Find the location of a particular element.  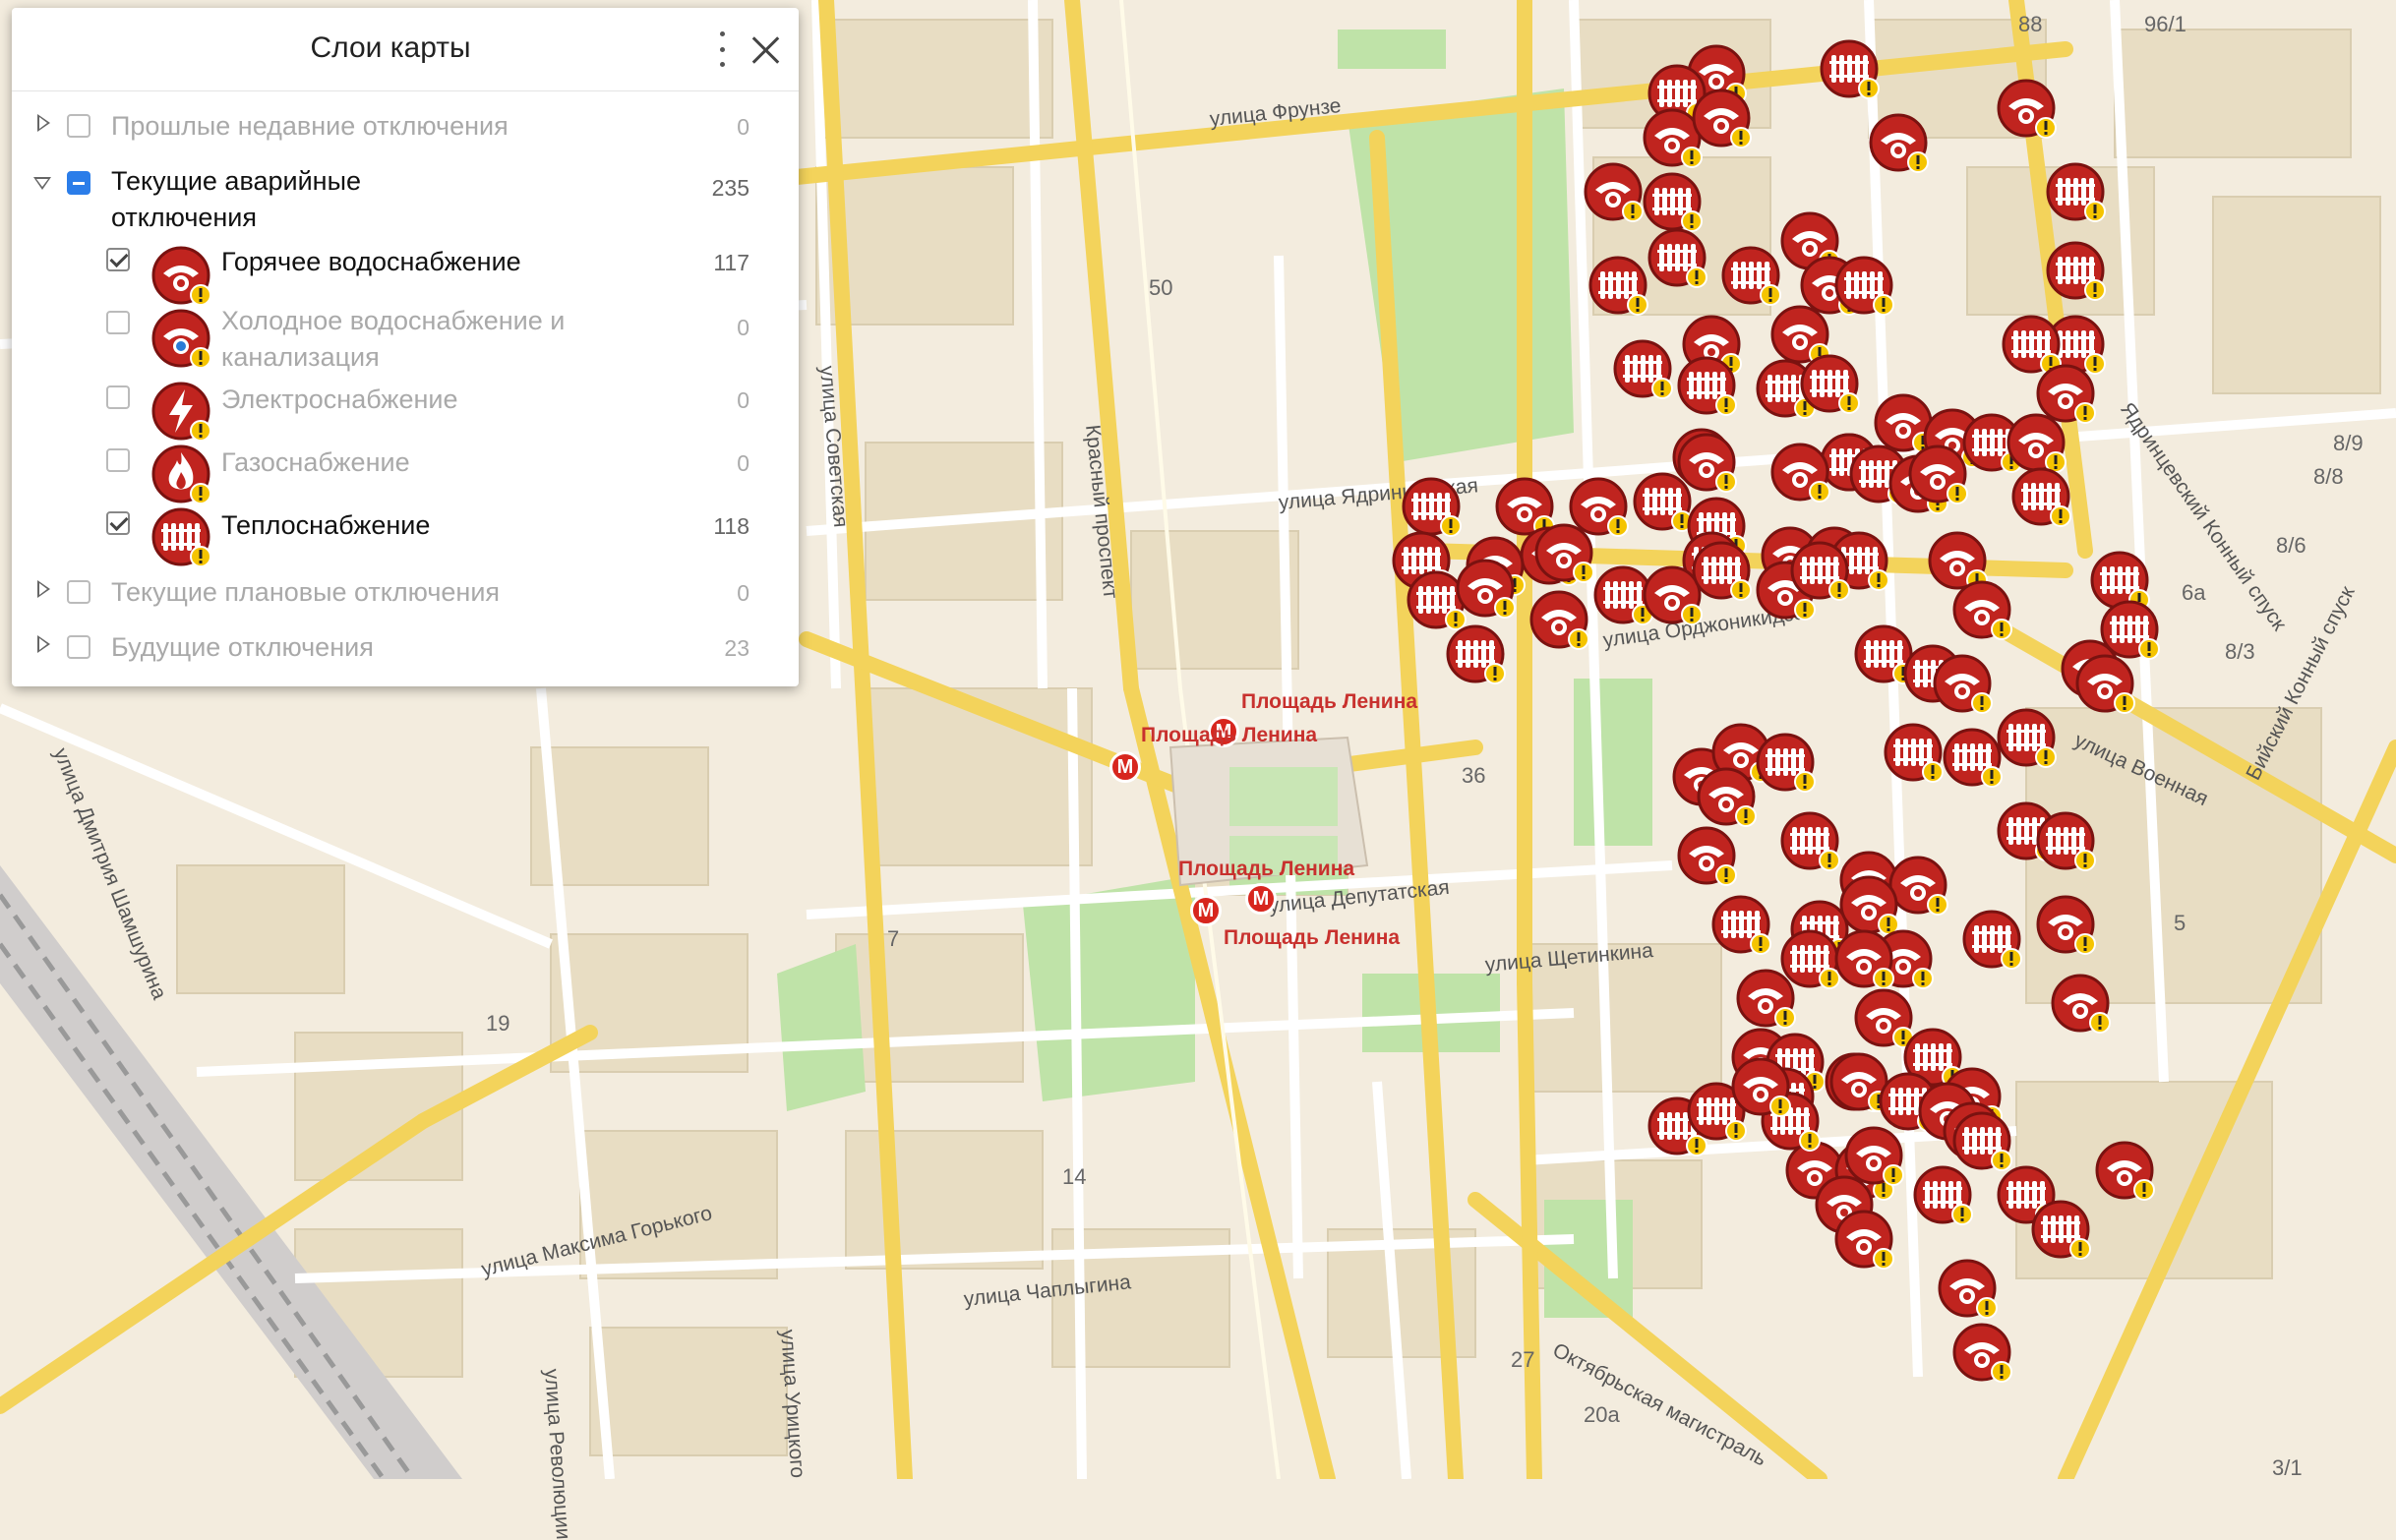

house-number: 7 is located at coordinates (893, 939).